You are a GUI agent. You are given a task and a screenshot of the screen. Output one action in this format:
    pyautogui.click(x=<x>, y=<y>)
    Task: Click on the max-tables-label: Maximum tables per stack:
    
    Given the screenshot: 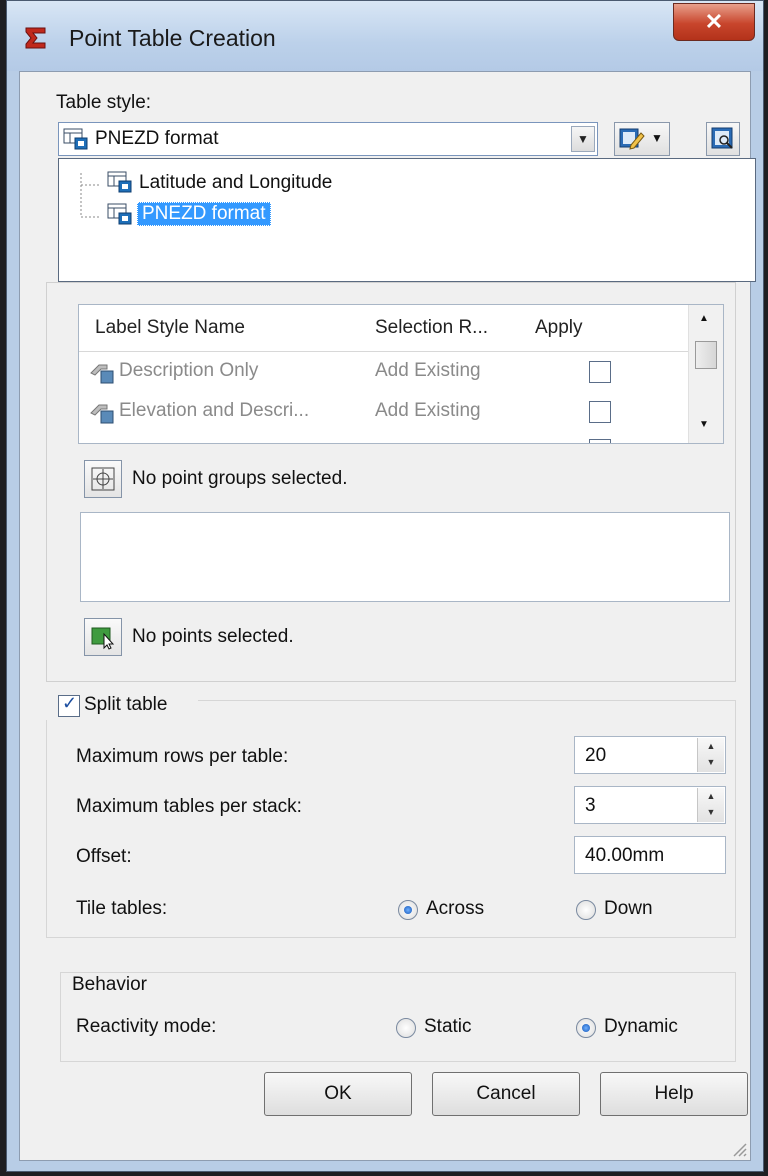 What is the action you would take?
    pyautogui.click(x=189, y=806)
    